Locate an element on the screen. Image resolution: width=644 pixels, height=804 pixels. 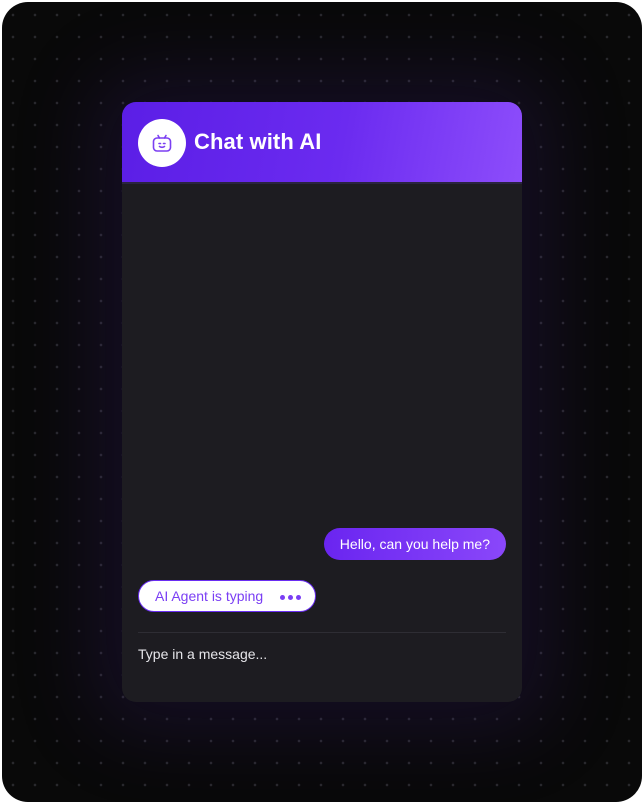
input-divider is located at coordinates (322, 632).